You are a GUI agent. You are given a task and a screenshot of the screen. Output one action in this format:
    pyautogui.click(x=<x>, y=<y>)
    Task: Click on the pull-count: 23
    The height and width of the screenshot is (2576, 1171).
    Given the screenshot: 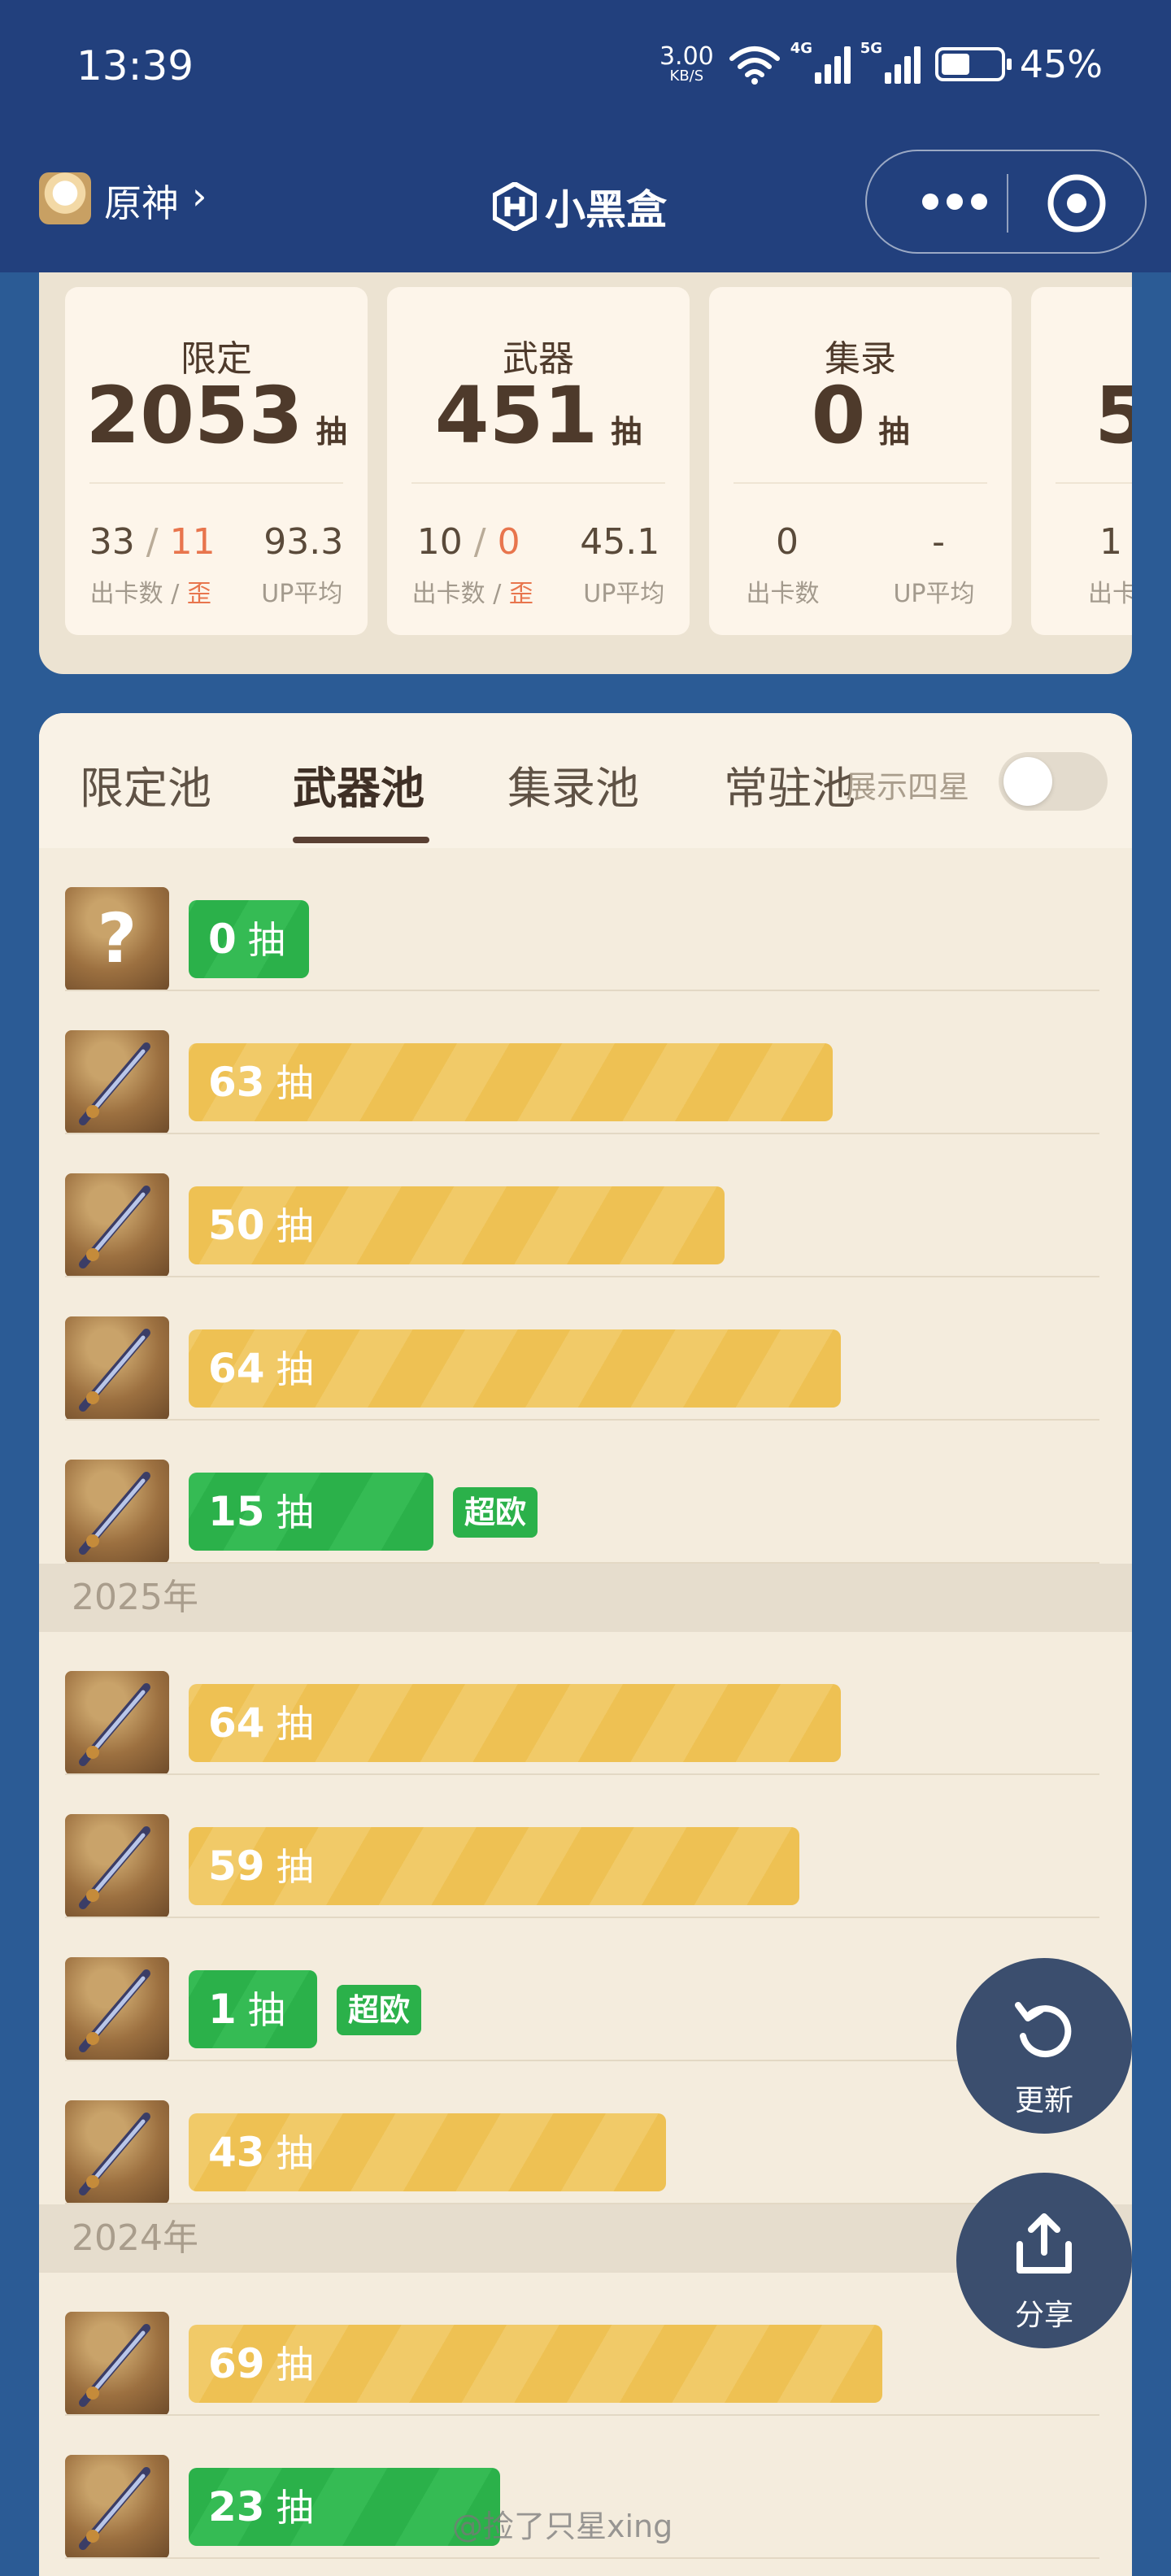 What is the action you would take?
    pyautogui.click(x=237, y=2507)
    